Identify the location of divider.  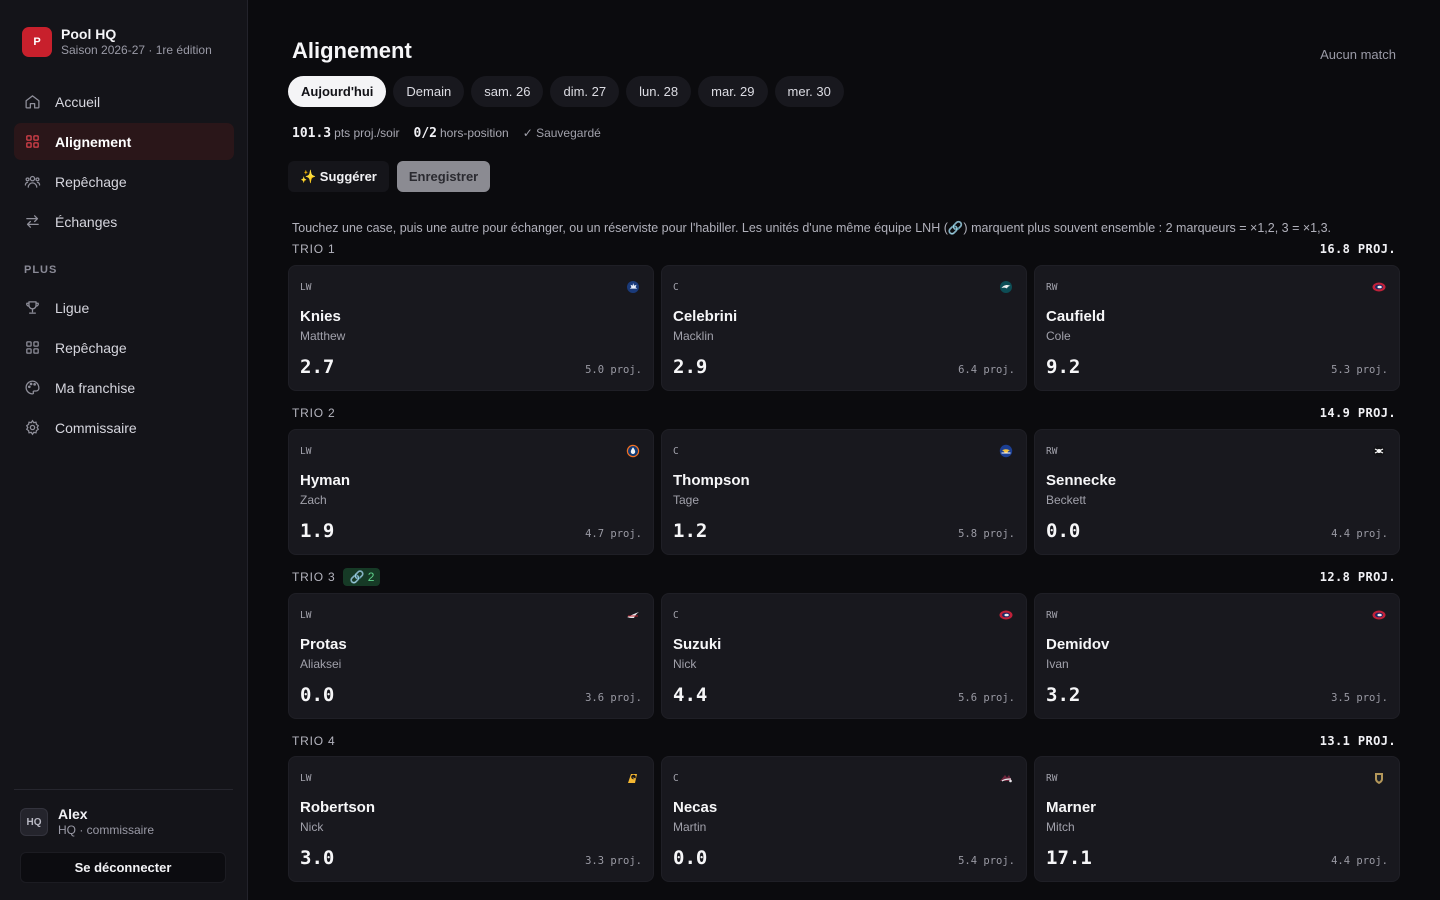
(123, 789).